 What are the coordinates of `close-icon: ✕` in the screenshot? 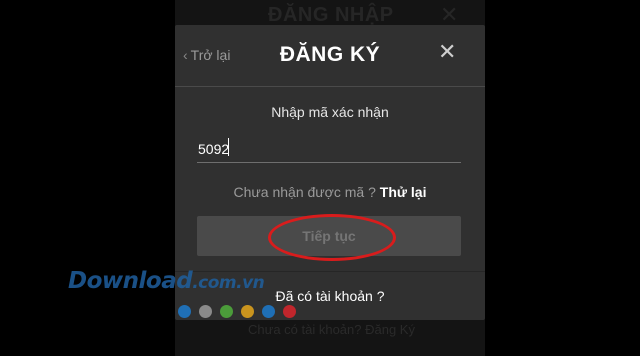 It's located at (447, 52).